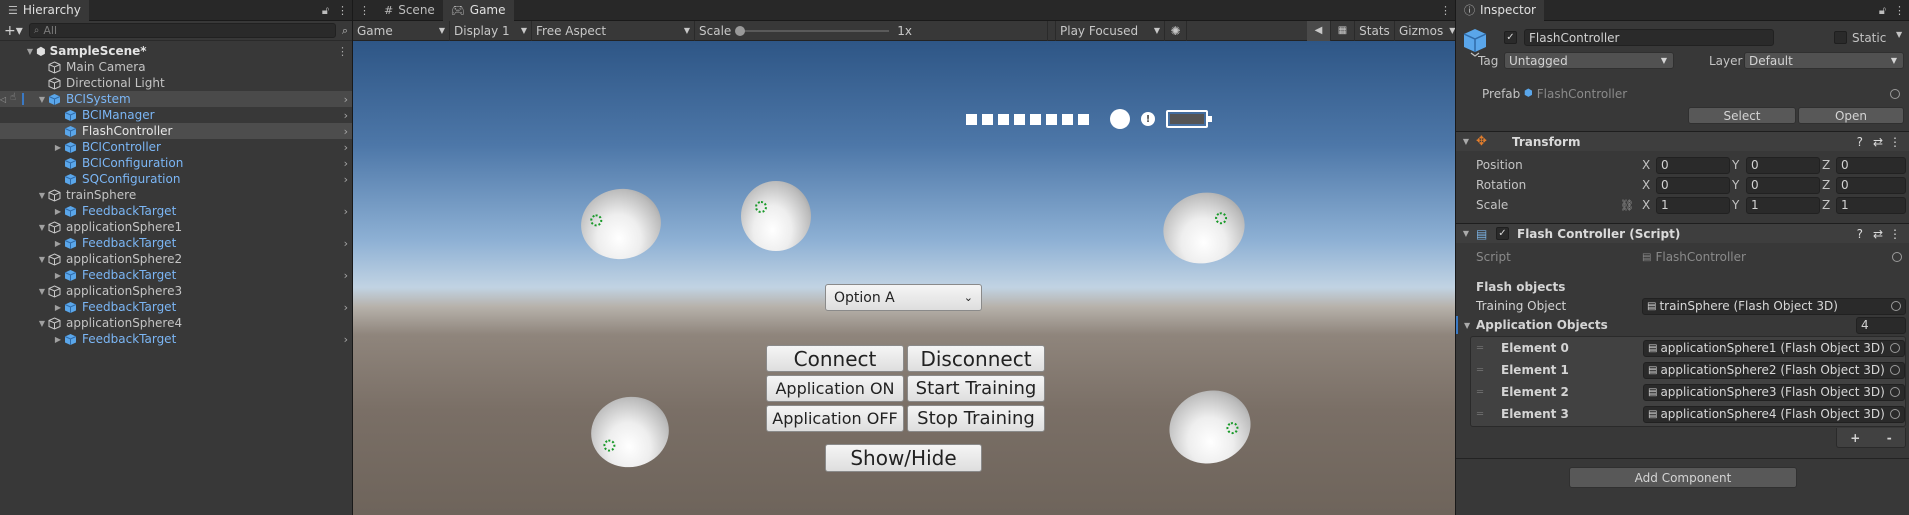  I want to click on component-enabled-checkbox: ✓, so click(1502, 233).